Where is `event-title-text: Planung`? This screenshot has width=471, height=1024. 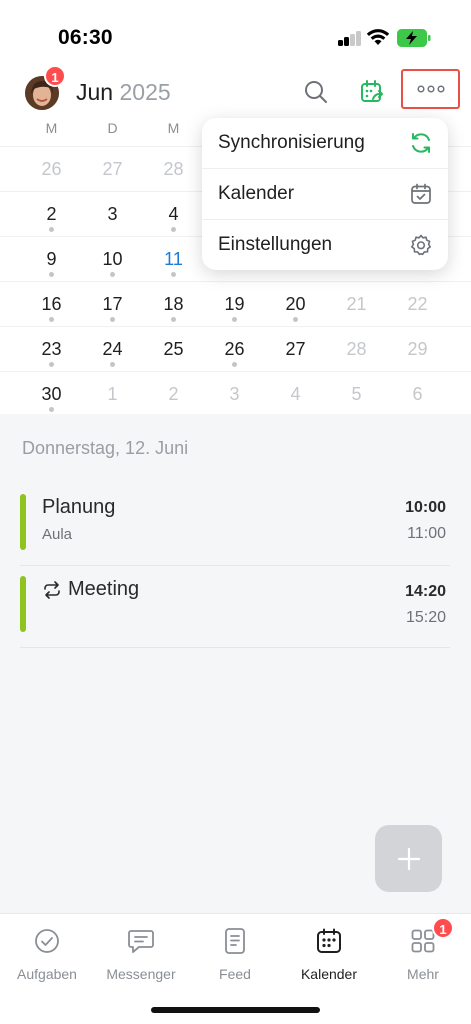
event-title-text: Planung is located at coordinates (79, 507).